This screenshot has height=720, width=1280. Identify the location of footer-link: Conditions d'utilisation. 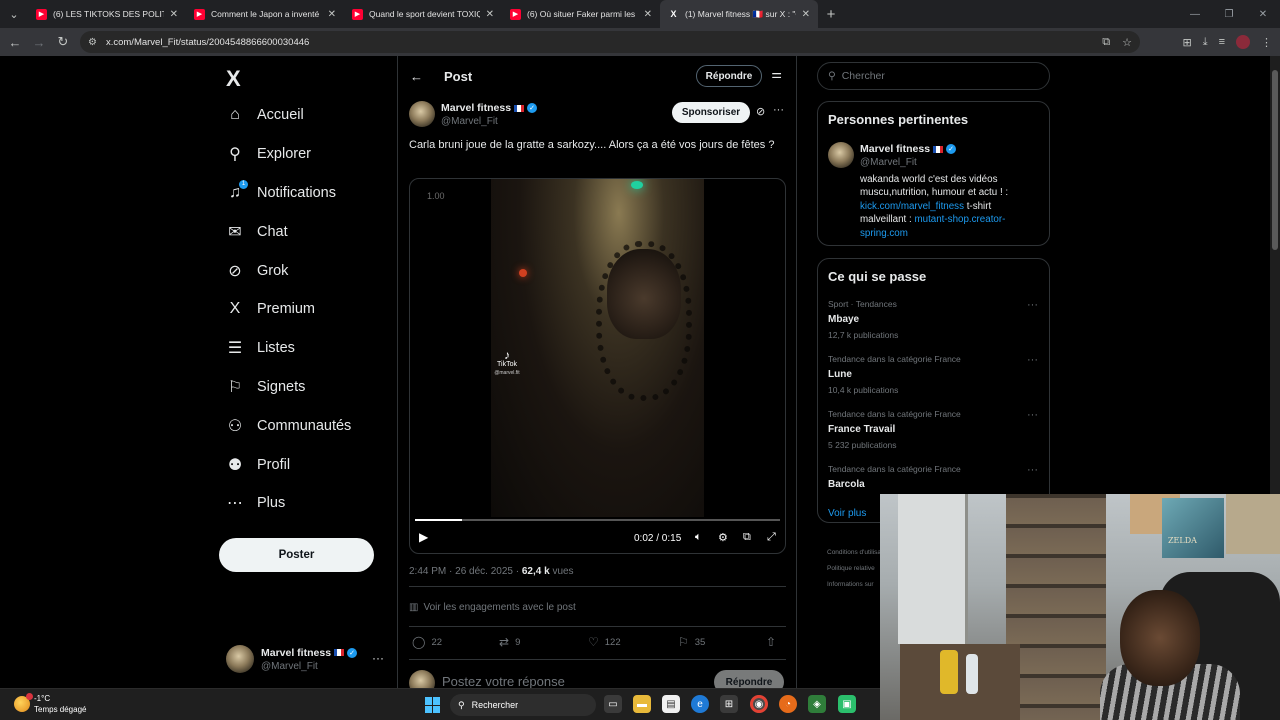
(857, 553).